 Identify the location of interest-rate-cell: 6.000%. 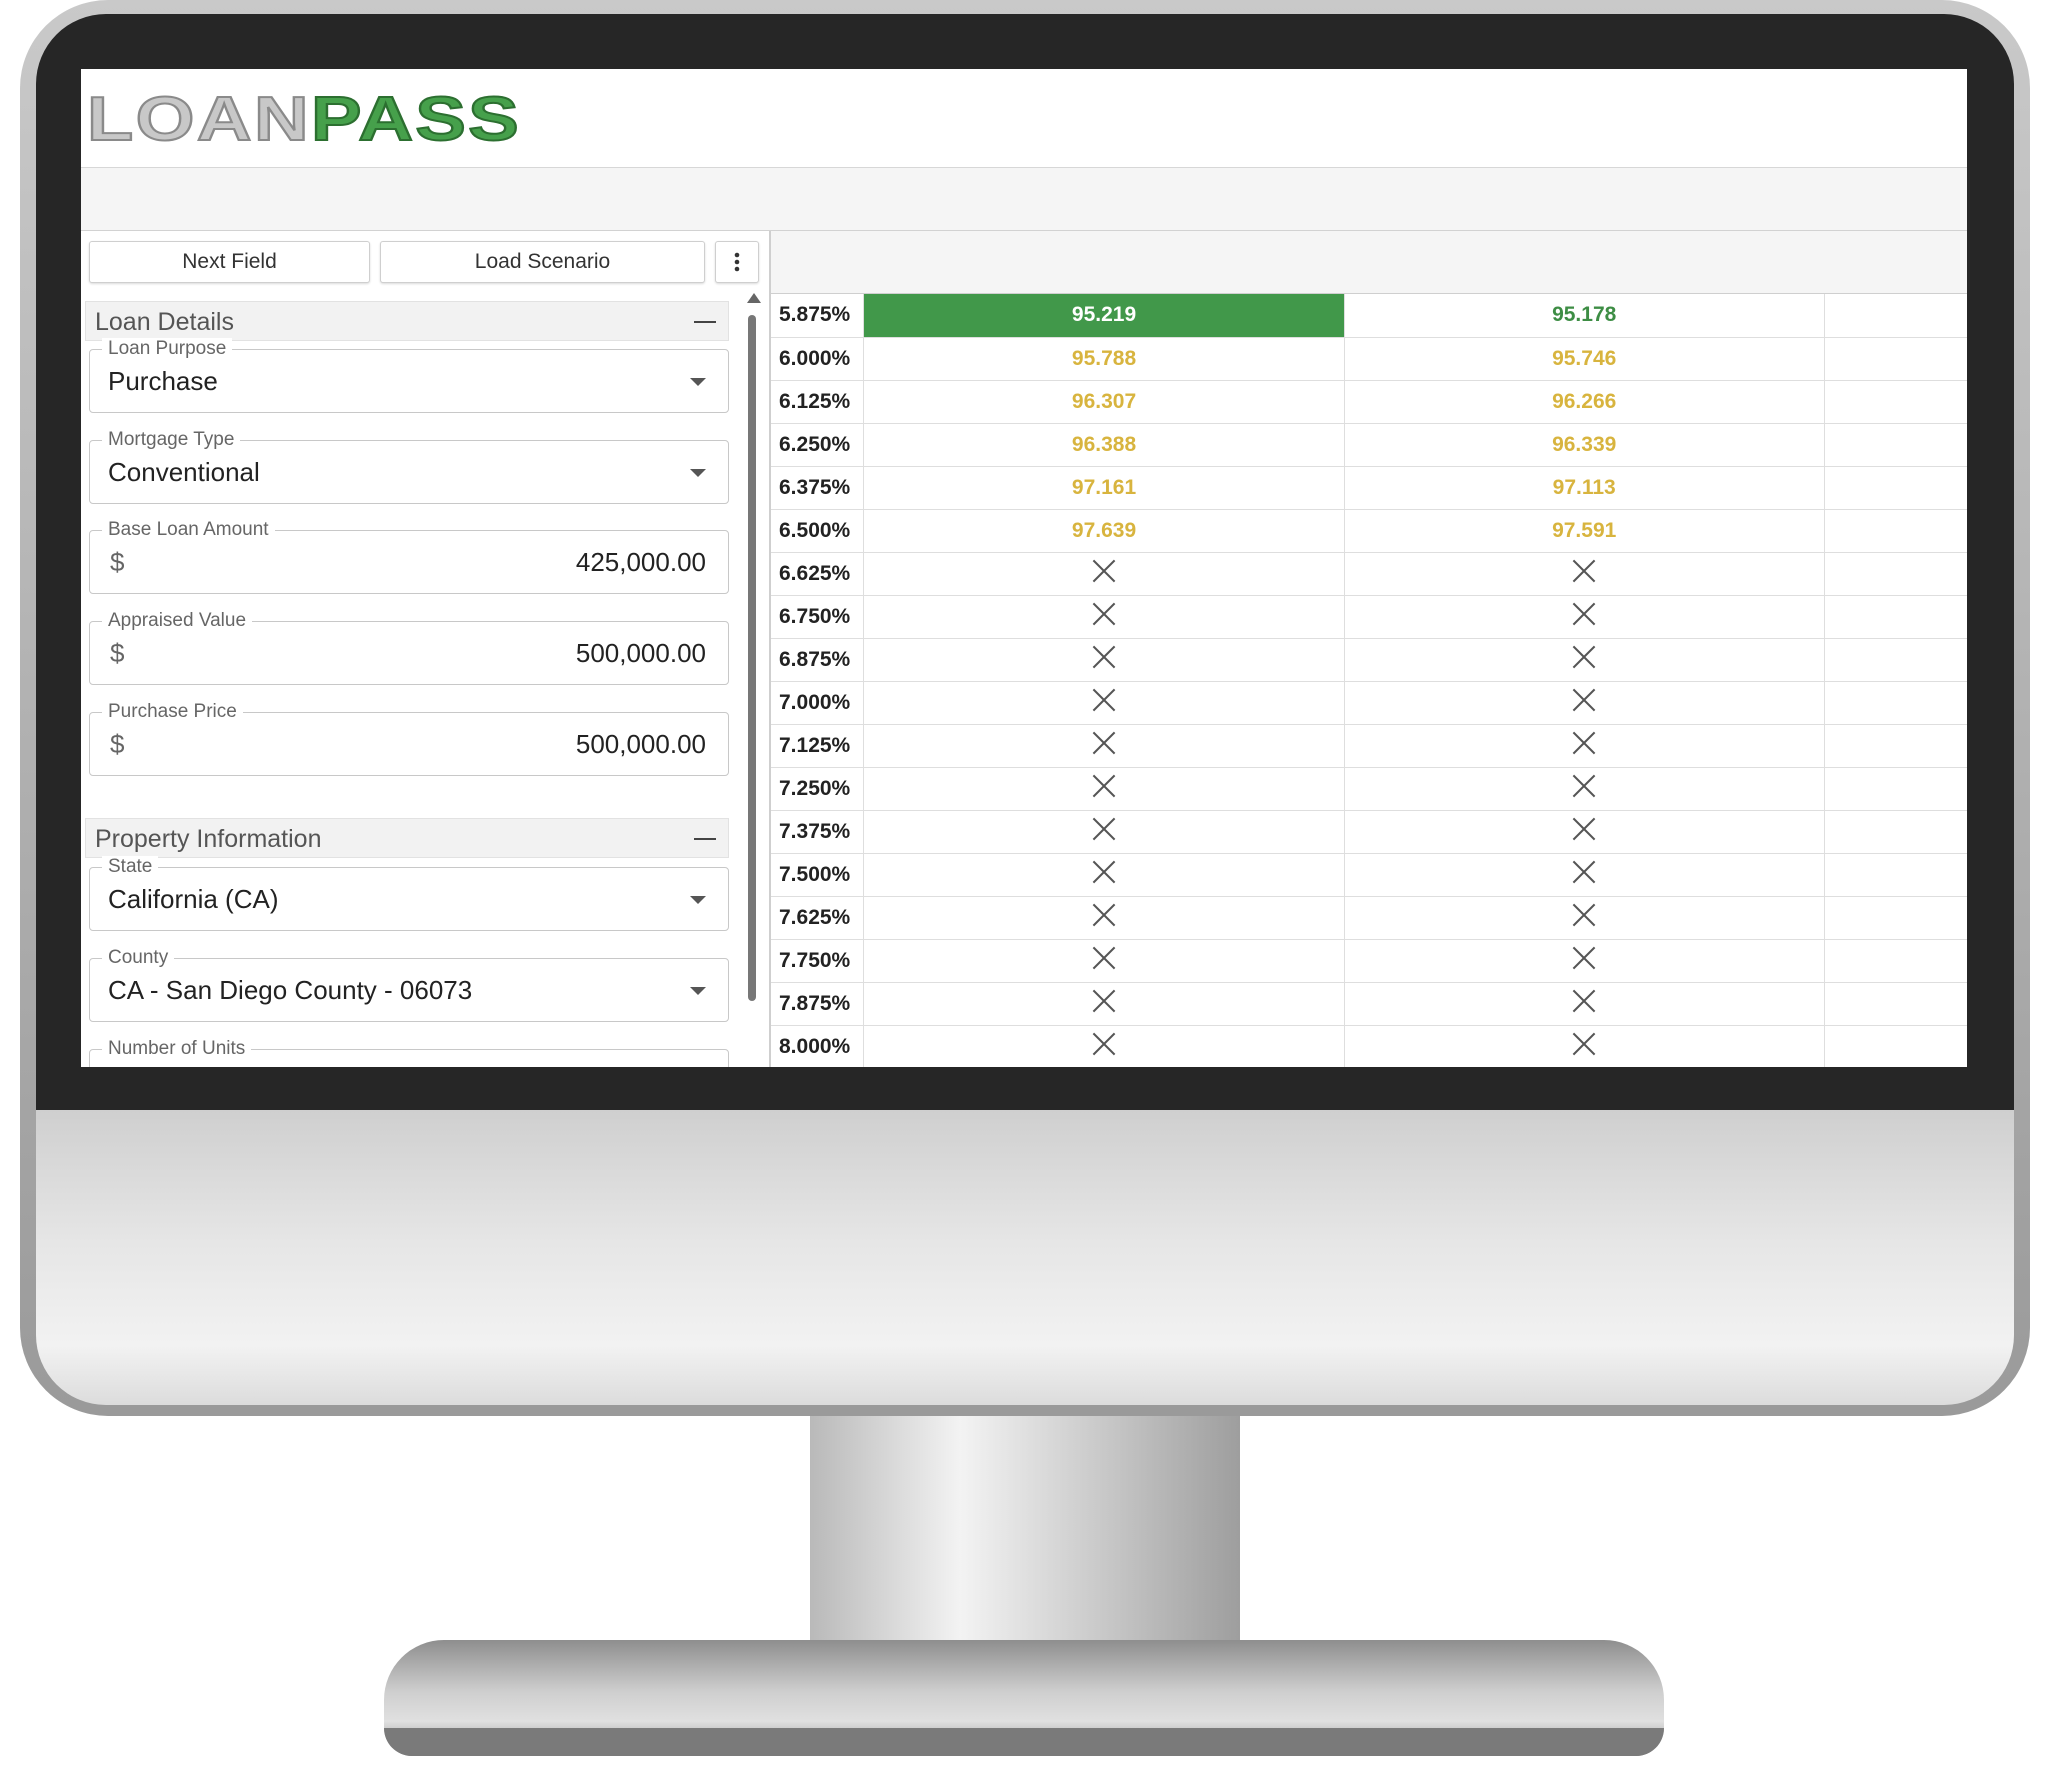
(817, 359).